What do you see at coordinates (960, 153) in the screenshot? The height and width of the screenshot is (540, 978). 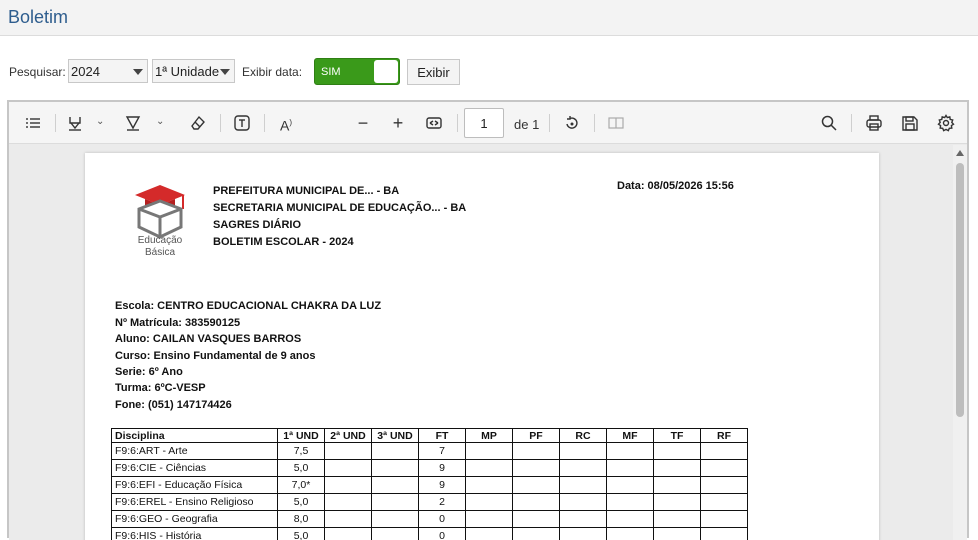 I see `scroll-up-icon` at bounding box center [960, 153].